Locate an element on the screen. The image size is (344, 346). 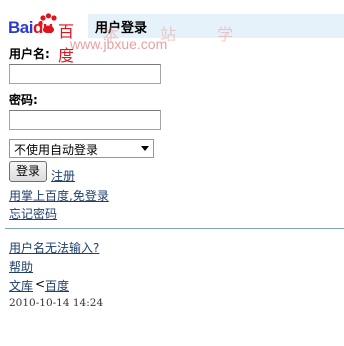
forgot-password-link: 忘记密码 is located at coordinates (33, 213).